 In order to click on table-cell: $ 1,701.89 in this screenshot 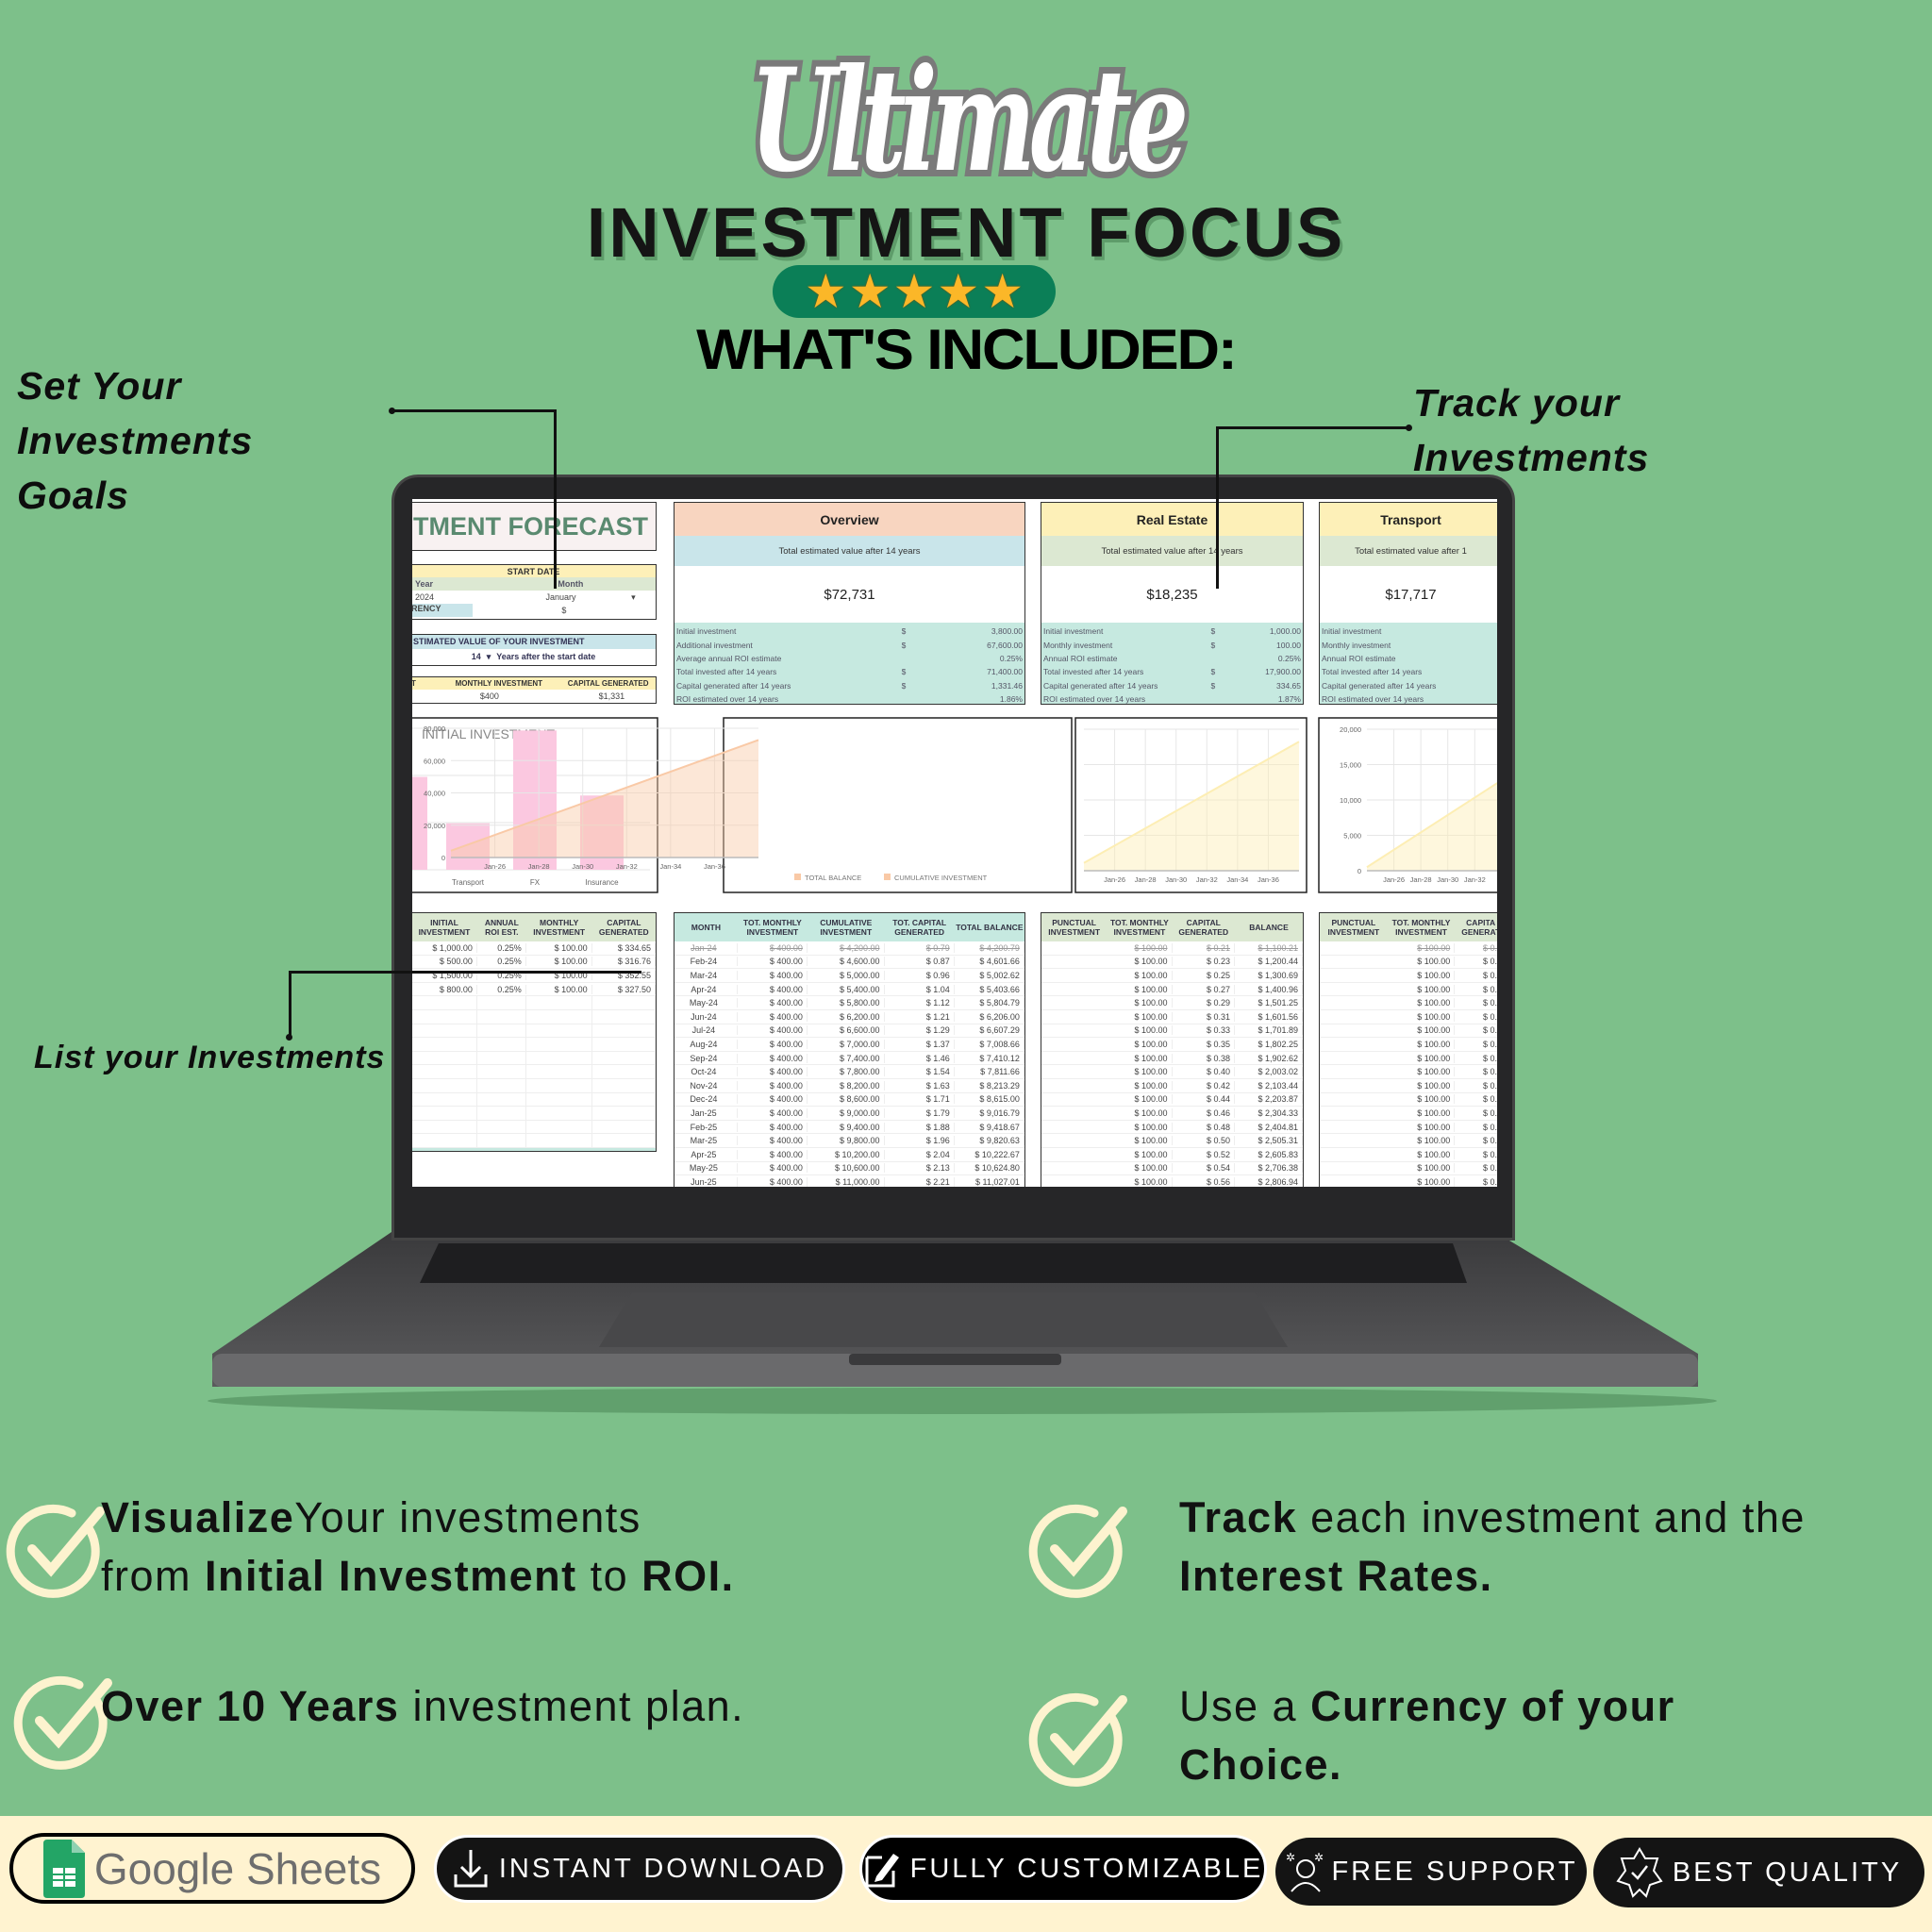, I will do `click(1269, 1030)`.